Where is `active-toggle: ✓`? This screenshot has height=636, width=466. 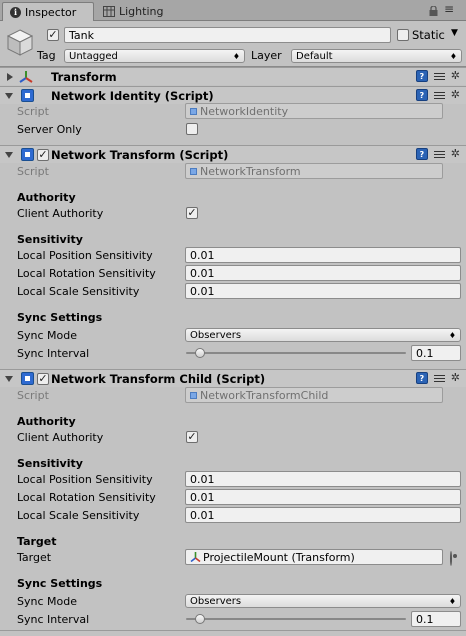 active-toggle: ✓ is located at coordinates (53, 35).